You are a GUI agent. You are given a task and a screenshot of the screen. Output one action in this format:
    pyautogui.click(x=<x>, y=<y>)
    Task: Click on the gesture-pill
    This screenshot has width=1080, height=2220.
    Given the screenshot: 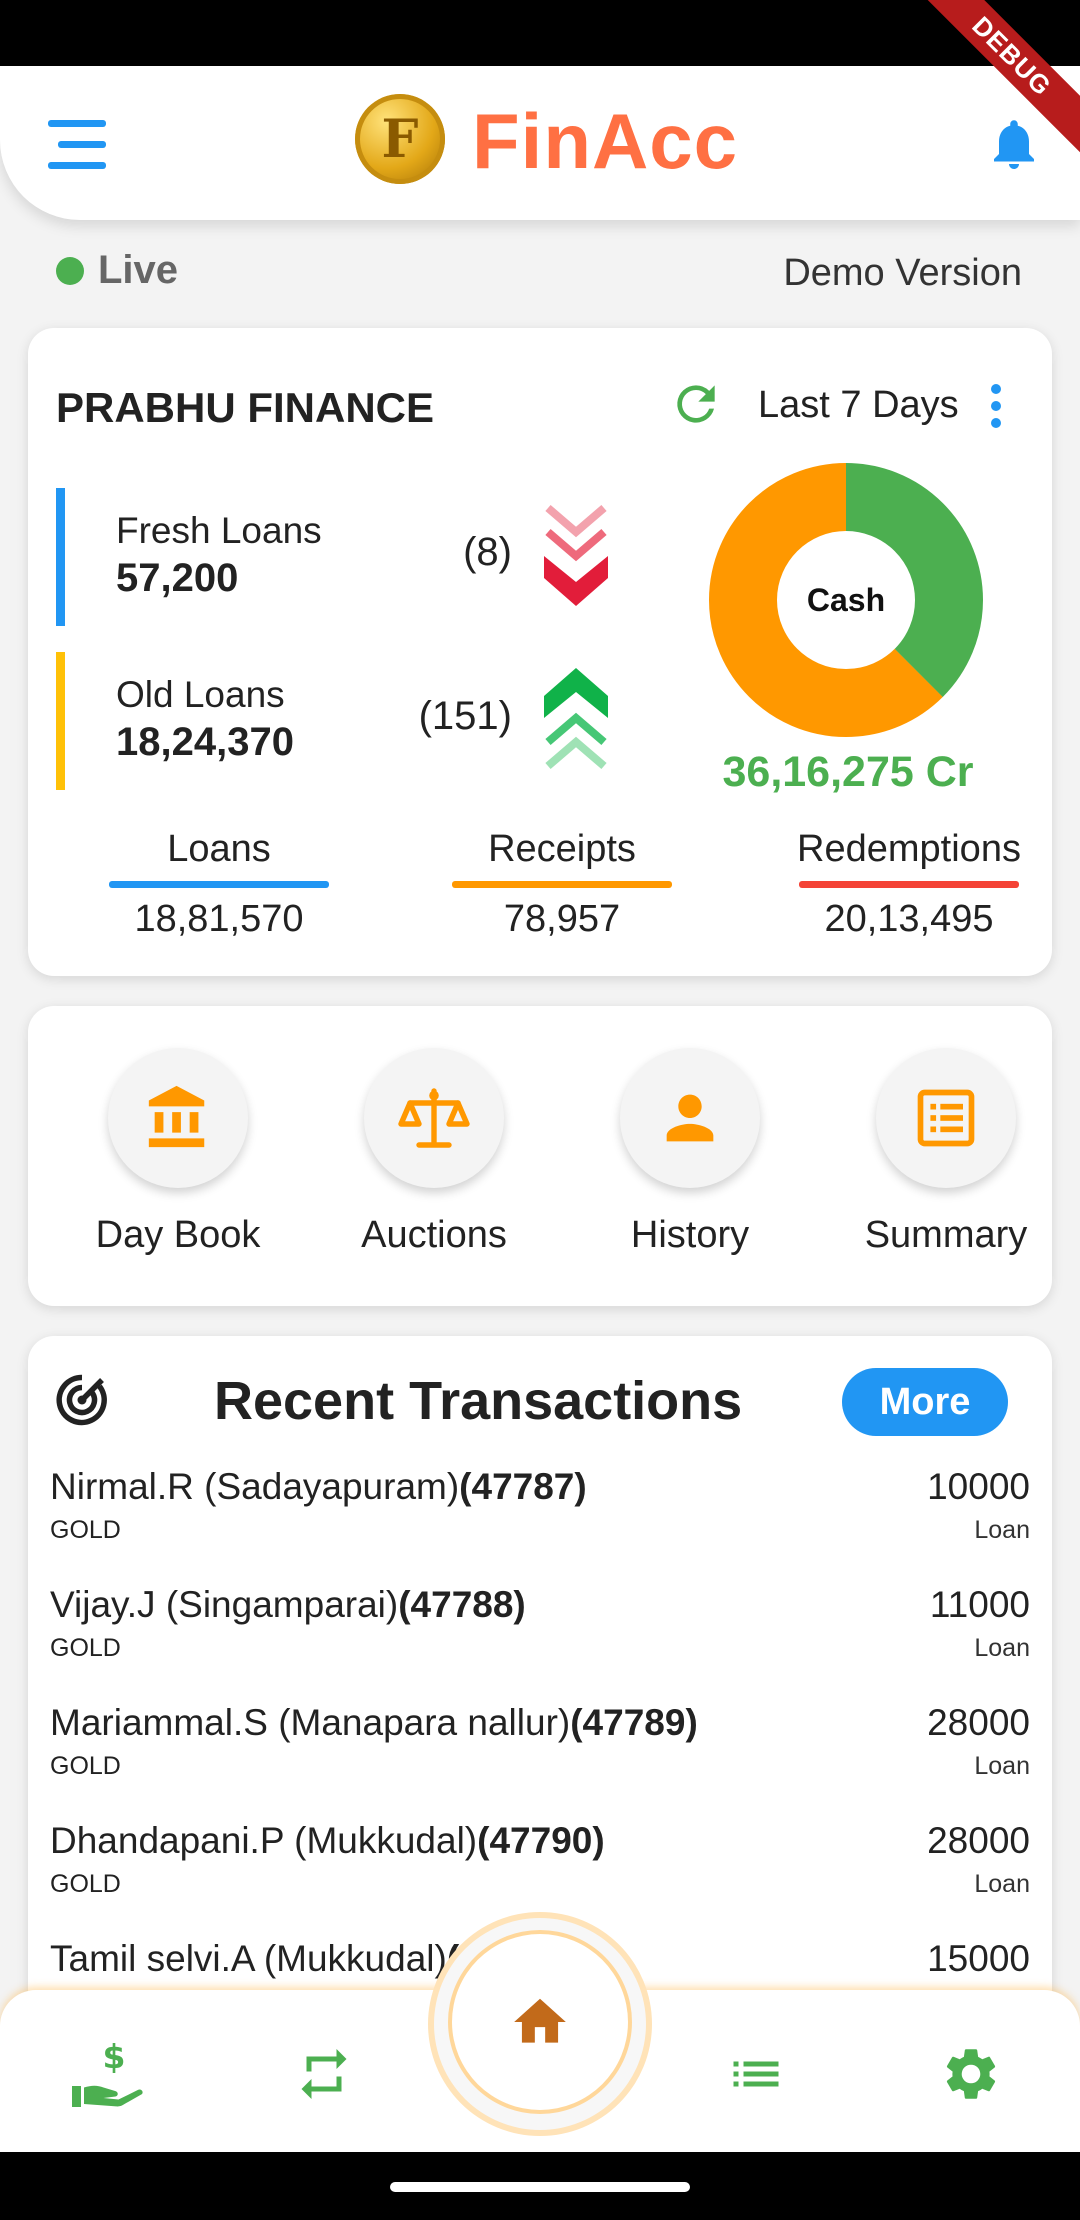 What is the action you would take?
    pyautogui.click(x=540, y=2187)
    